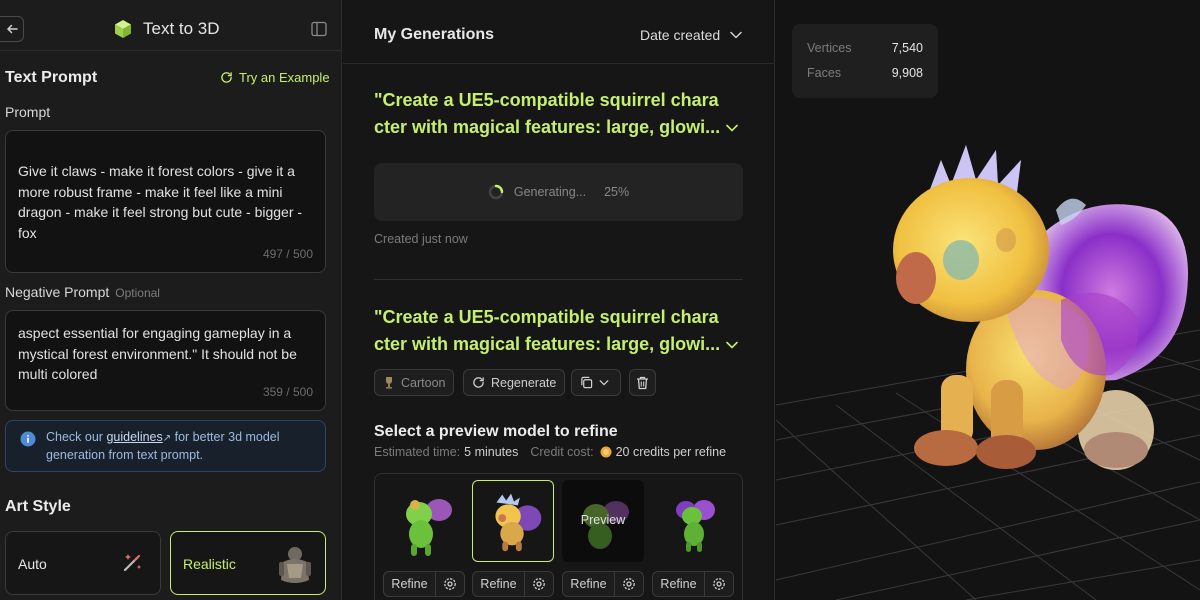 This screenshot has width=1200, height=600. Describe the element at coordinates (132, 563) in the screenshot. I see `magic-wand-icon` at that location.